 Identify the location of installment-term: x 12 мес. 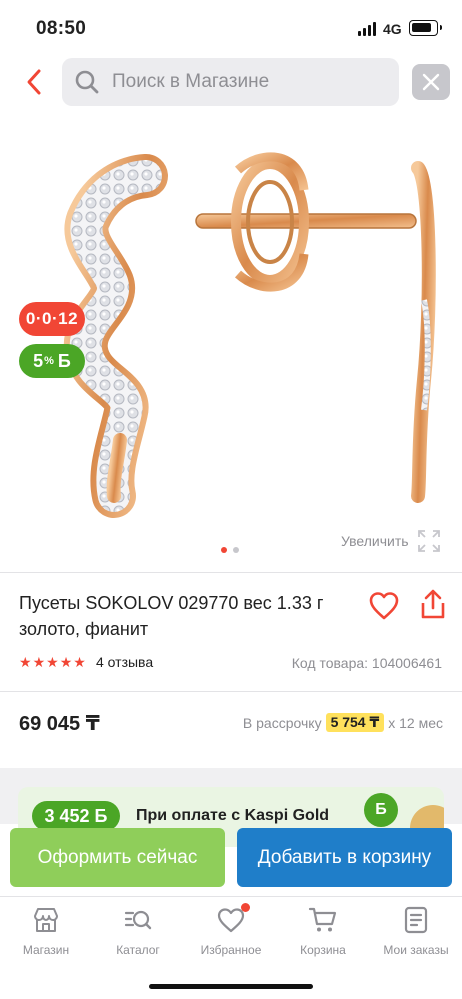
(415, 722).